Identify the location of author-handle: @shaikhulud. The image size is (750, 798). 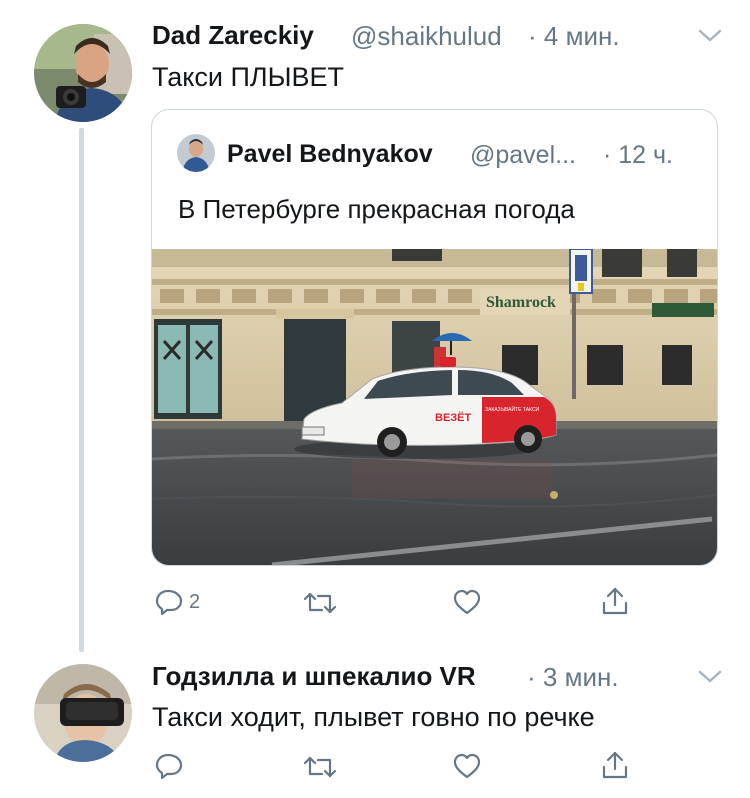
(426, 36).